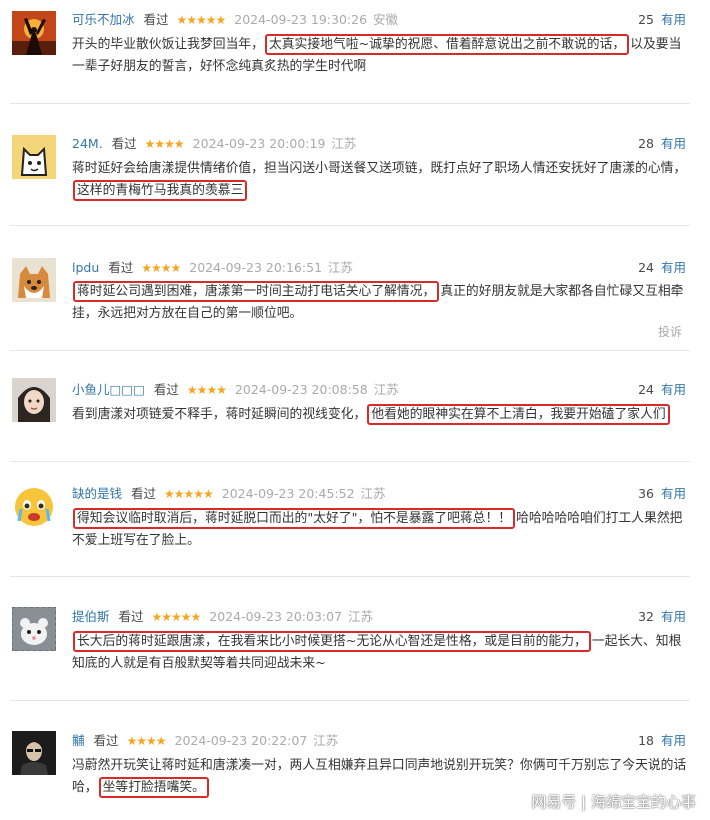 This screenshot has height=820, width=710. I want to click on username-link: 可乐不加冰, so click(103, 19).